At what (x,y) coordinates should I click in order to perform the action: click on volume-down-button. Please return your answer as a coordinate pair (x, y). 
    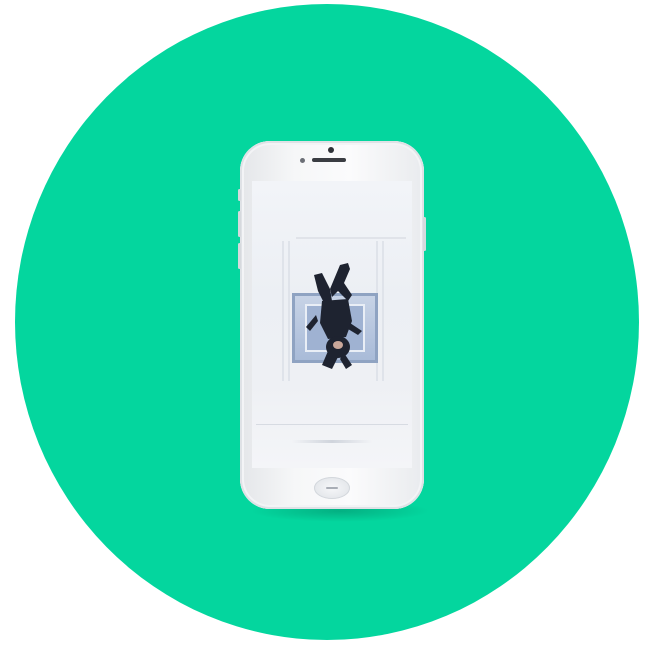
    Looking at the image, I should click on (239, 256).